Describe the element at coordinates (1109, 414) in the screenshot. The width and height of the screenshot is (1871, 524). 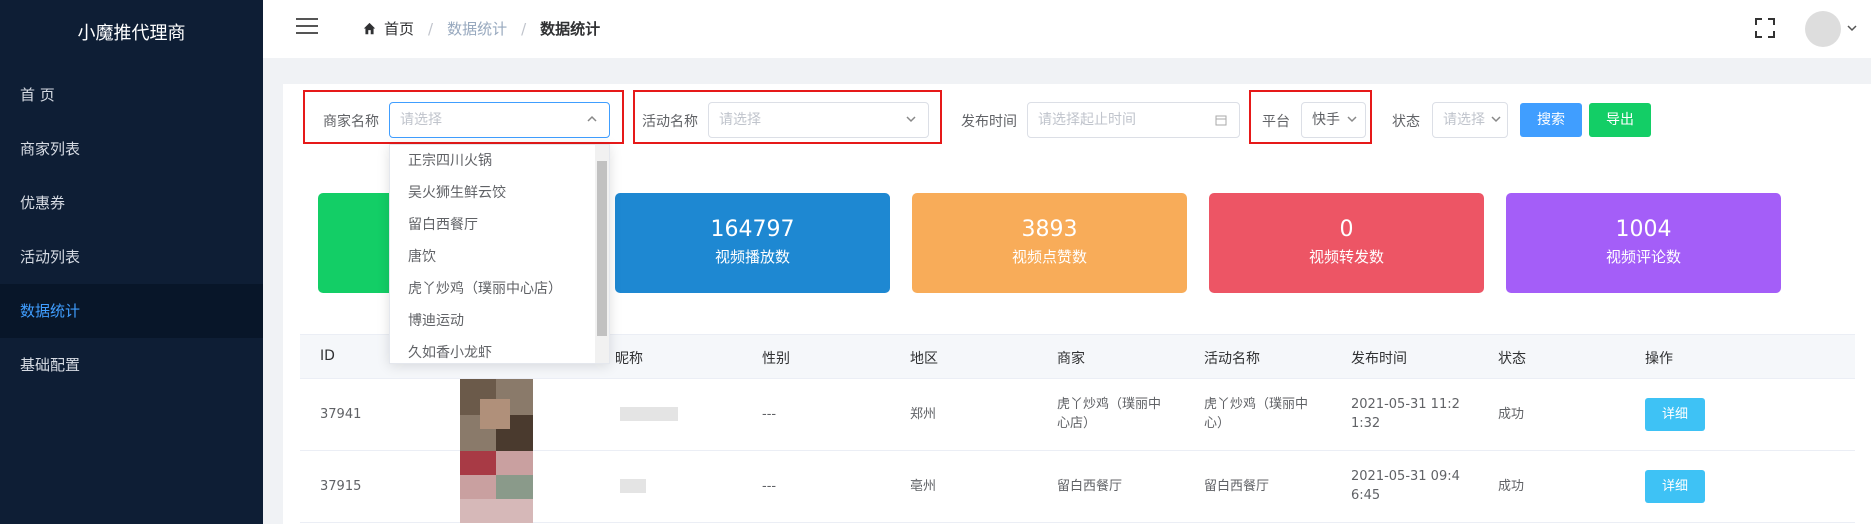
I see `cell-merchant: 虎丫炒鸡（璞丽中心店）` at that location.